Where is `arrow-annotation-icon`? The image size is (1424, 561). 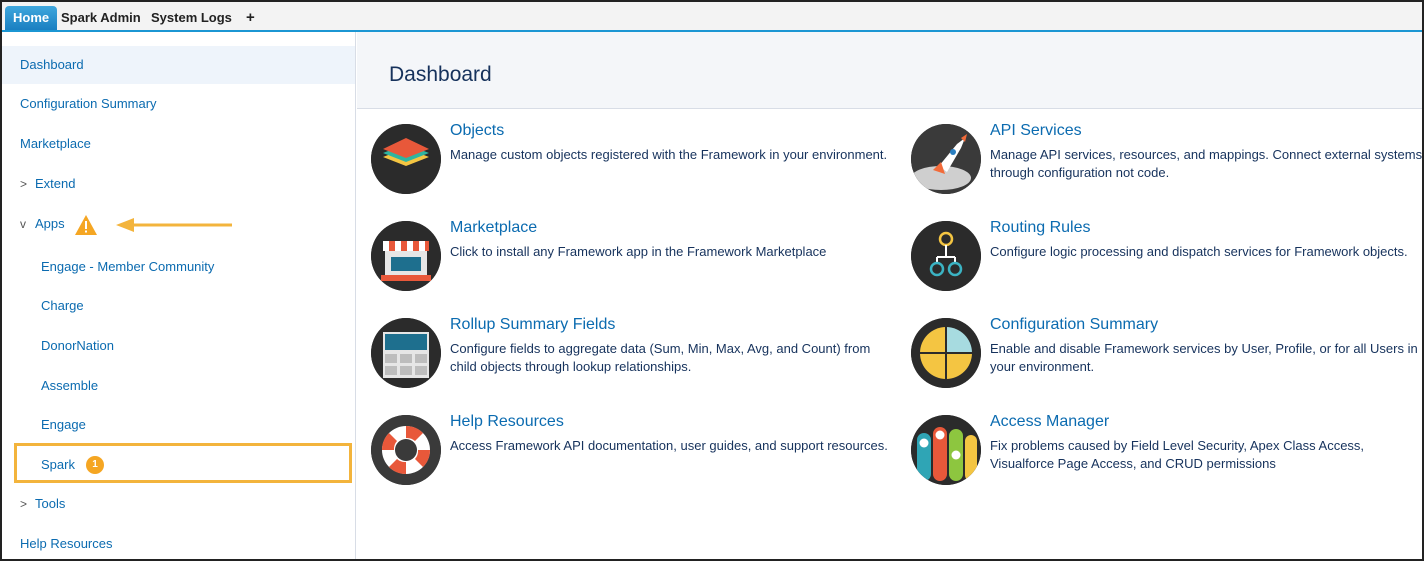
arrow-annotation-icon is located at coordinates (174, 225).